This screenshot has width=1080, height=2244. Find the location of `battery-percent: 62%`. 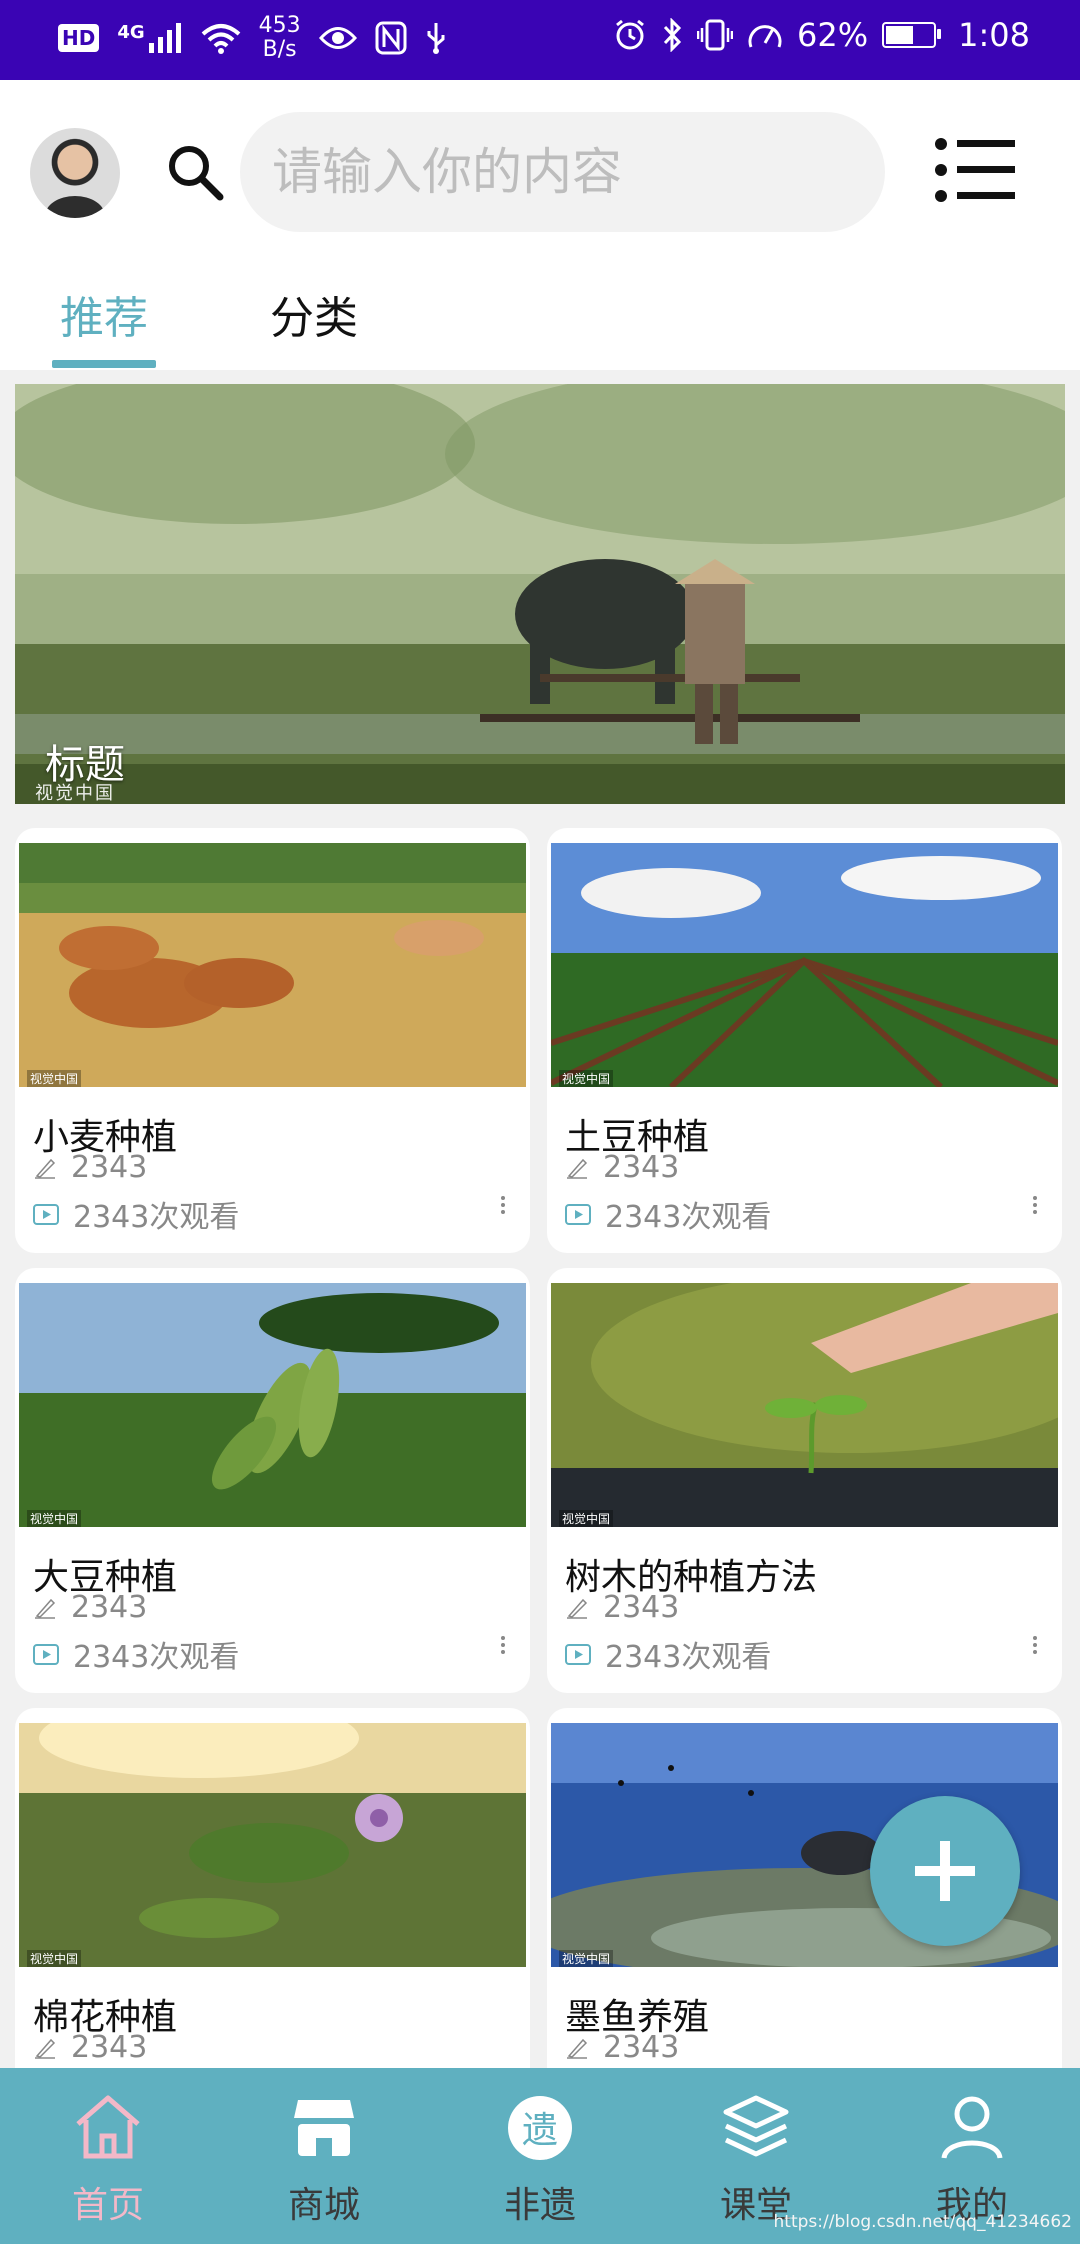

battery-percent: 62% is located at coordinates (833, 35).